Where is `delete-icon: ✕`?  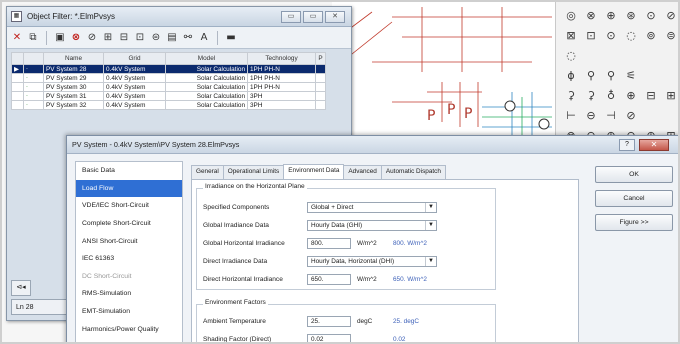 delete-icon: ✕ is located at coordinates (17, 38).